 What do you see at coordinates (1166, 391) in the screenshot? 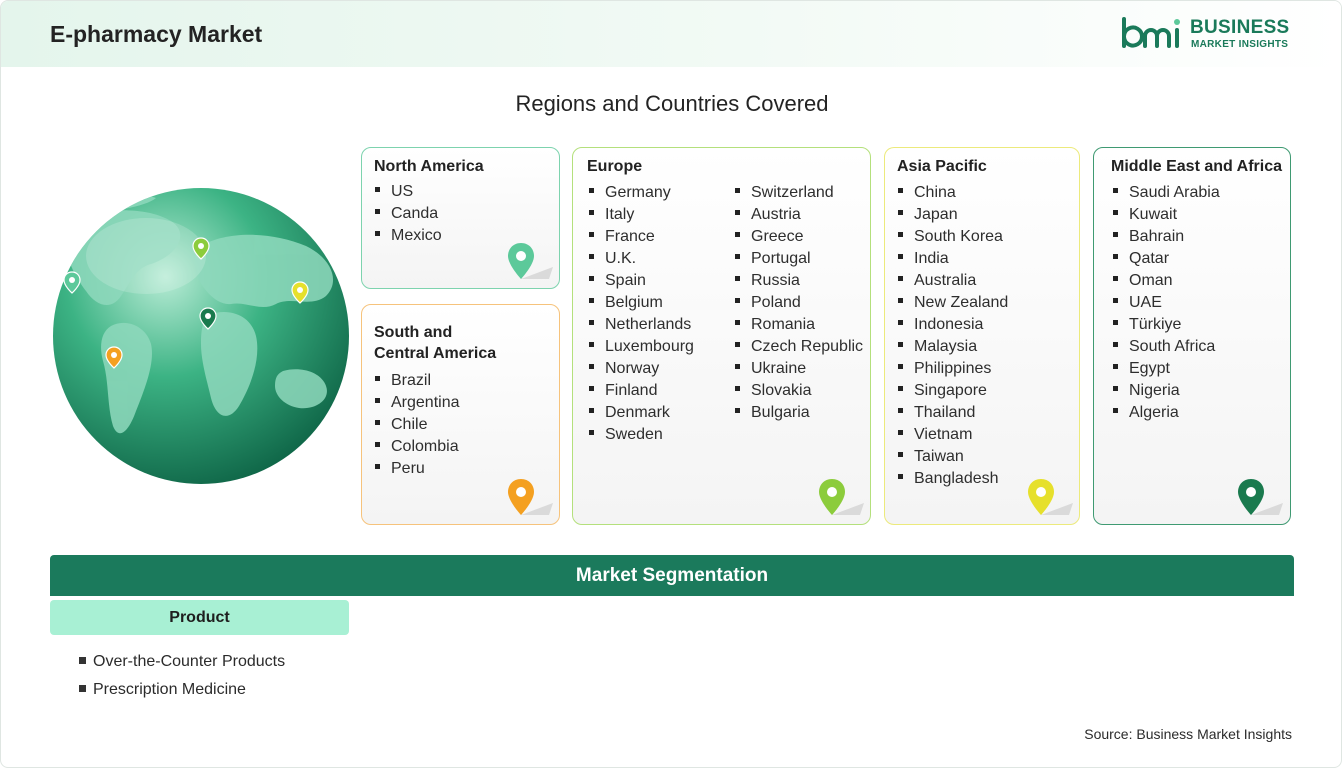
I see `list-item: Nigeria` at bounding box center [1166, 391].